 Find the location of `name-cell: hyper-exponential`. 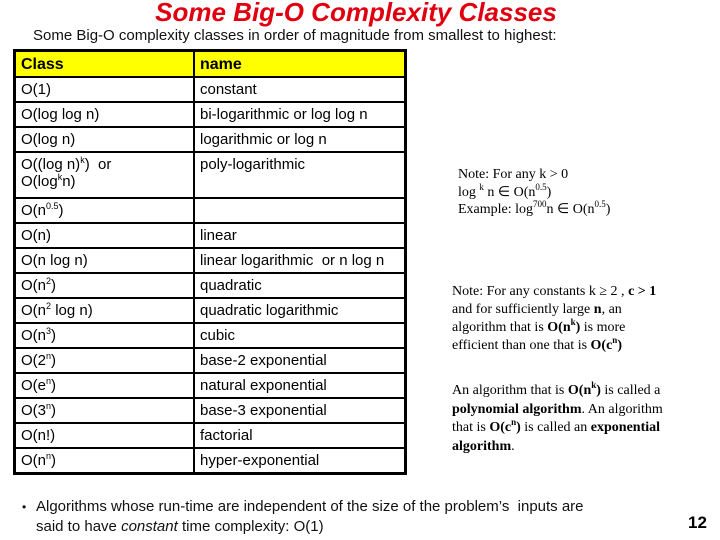

name-cell: hyper-exponential is located at coordinates (300, 461).